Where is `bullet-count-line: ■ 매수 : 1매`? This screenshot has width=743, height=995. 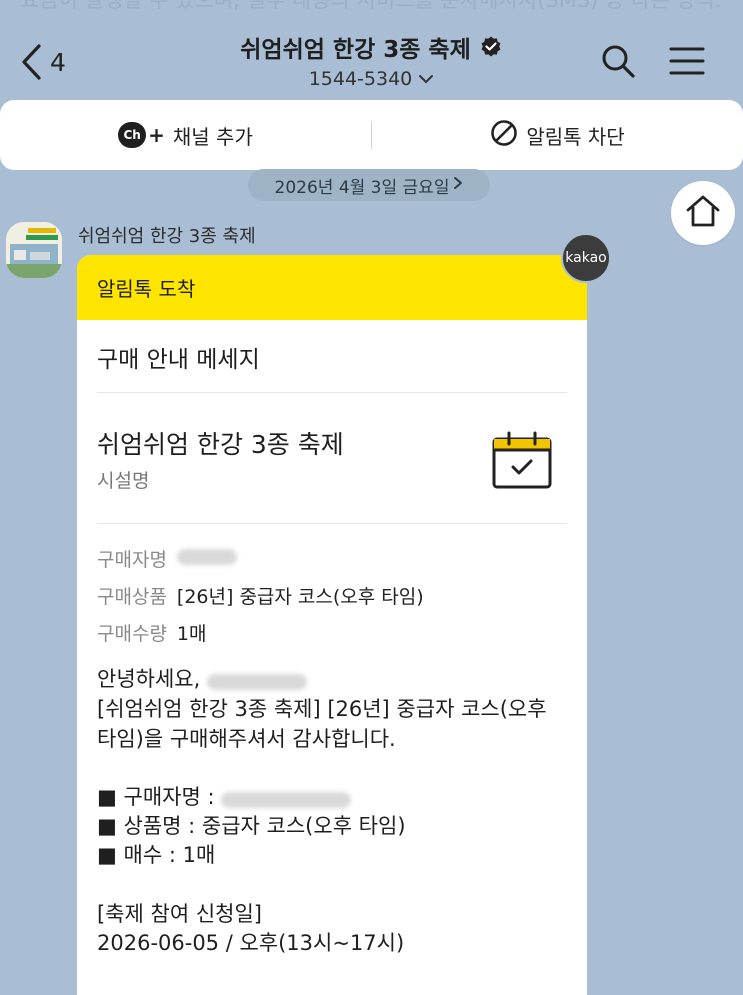
bullet-count-line: ■ 매수 : 1매 is located at coordinates (156, 855).